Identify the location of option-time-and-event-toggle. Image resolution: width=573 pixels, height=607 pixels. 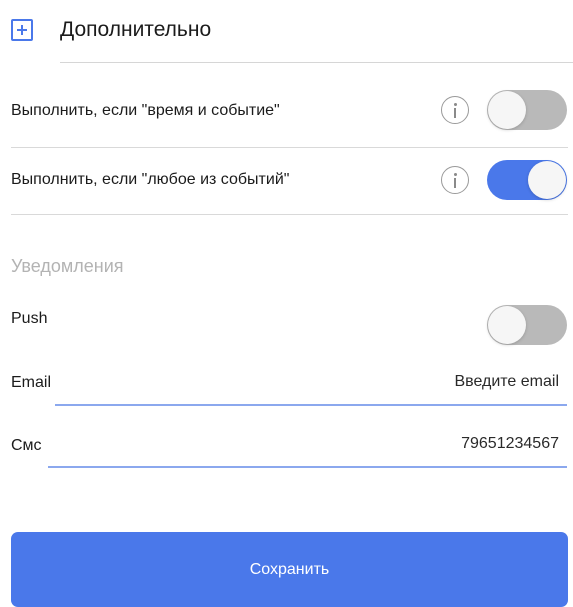
(527, 110).